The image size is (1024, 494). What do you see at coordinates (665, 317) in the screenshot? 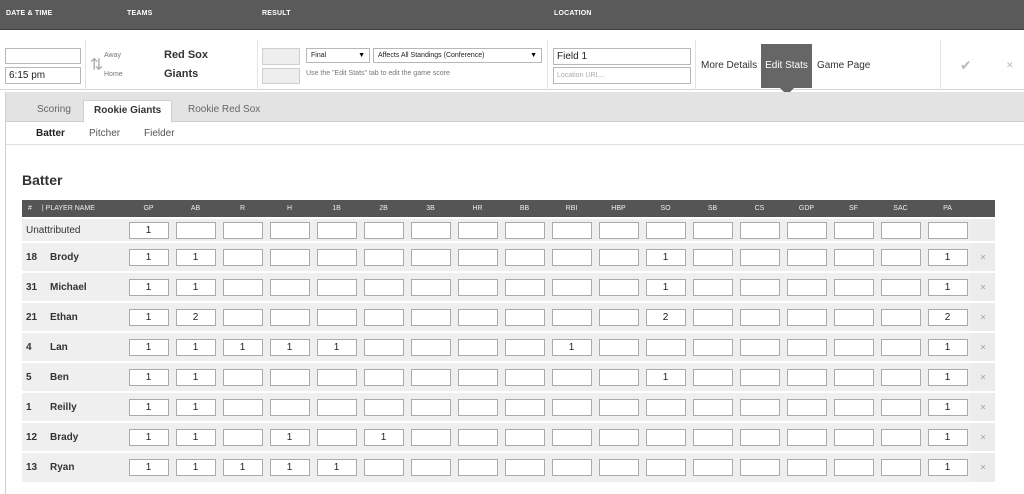
I see `stat-input-so: 2` at bounding box center [665, 317].